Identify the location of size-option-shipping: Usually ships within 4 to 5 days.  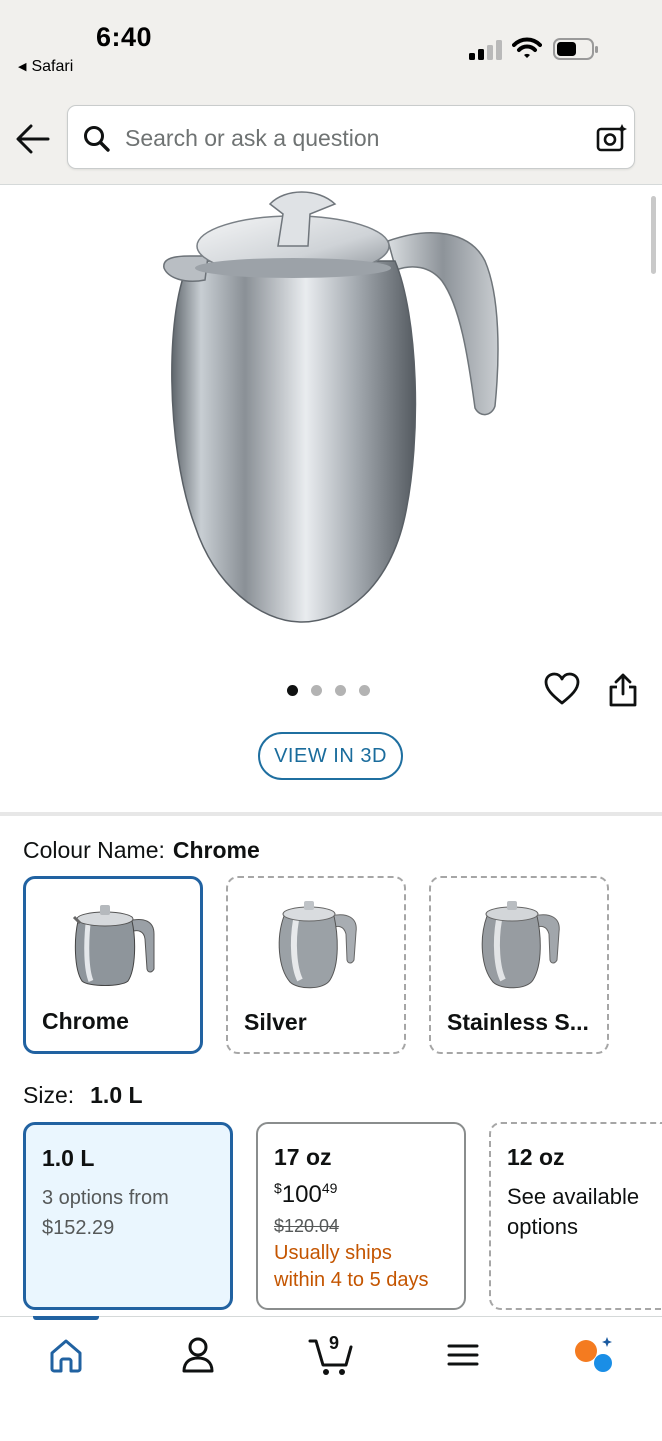
(351, 1267).